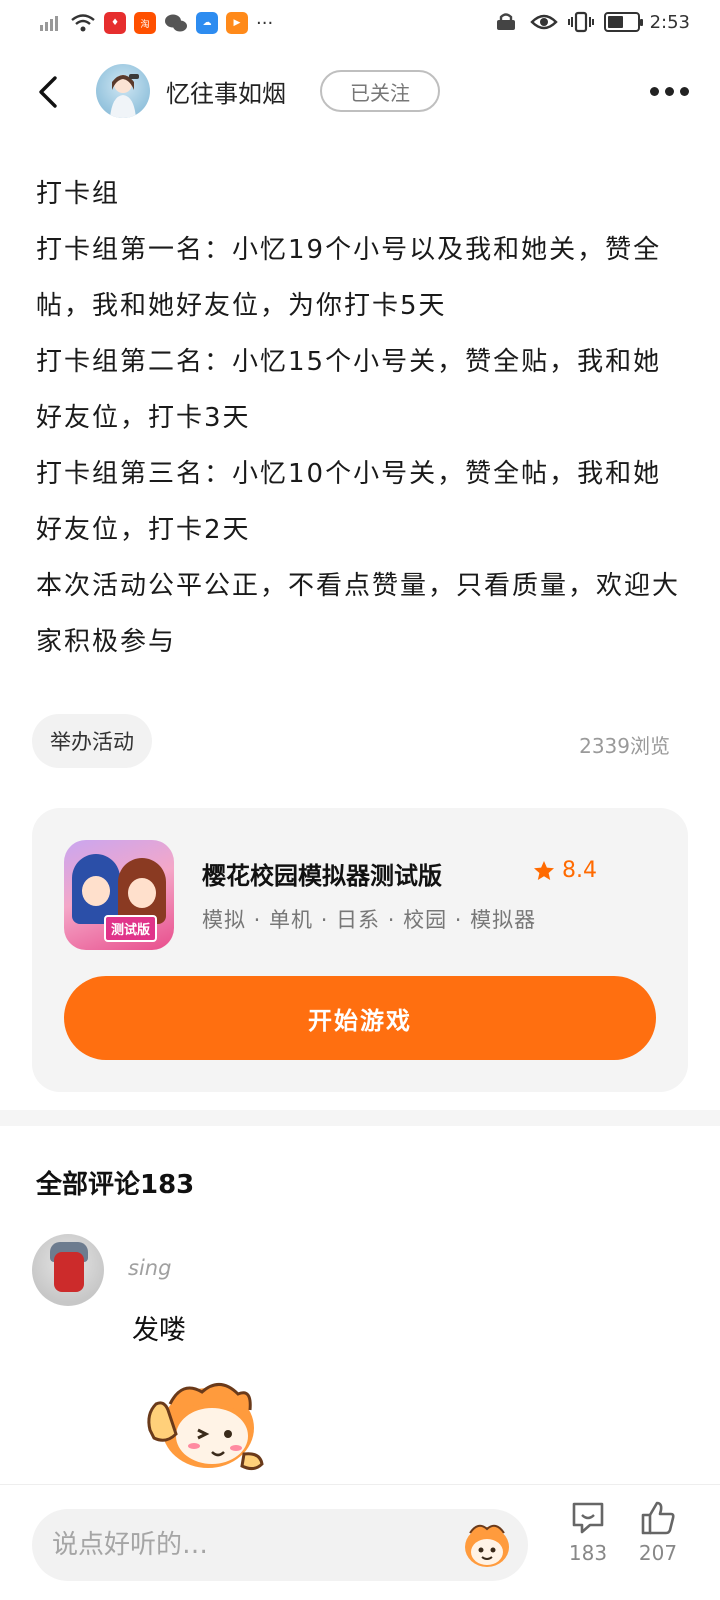 This screenshot has height=1600, width=720. What do you see at coordinates (349, 502) in the screenshot?
I see `post-paragraph: 打卡组第三名：小忆10个小号关，赞全帖，我和她好友位，打卡2天` at bounding box center [349, 502].